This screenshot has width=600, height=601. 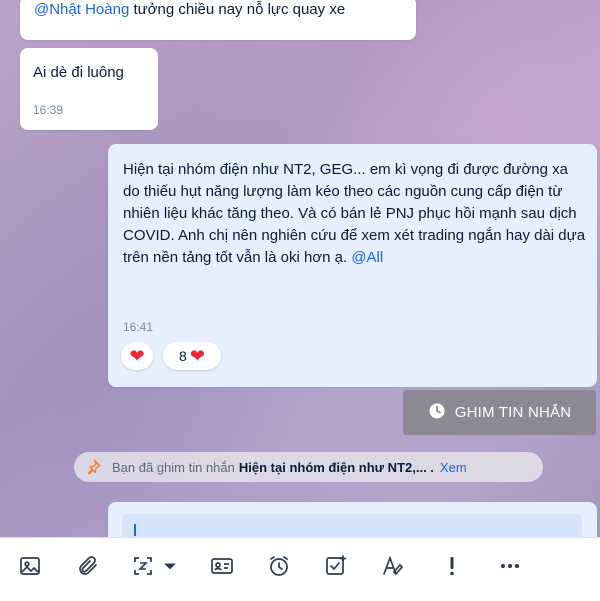 I want to click on reaction-count: 8 ❤, so click(x=192, y=356).